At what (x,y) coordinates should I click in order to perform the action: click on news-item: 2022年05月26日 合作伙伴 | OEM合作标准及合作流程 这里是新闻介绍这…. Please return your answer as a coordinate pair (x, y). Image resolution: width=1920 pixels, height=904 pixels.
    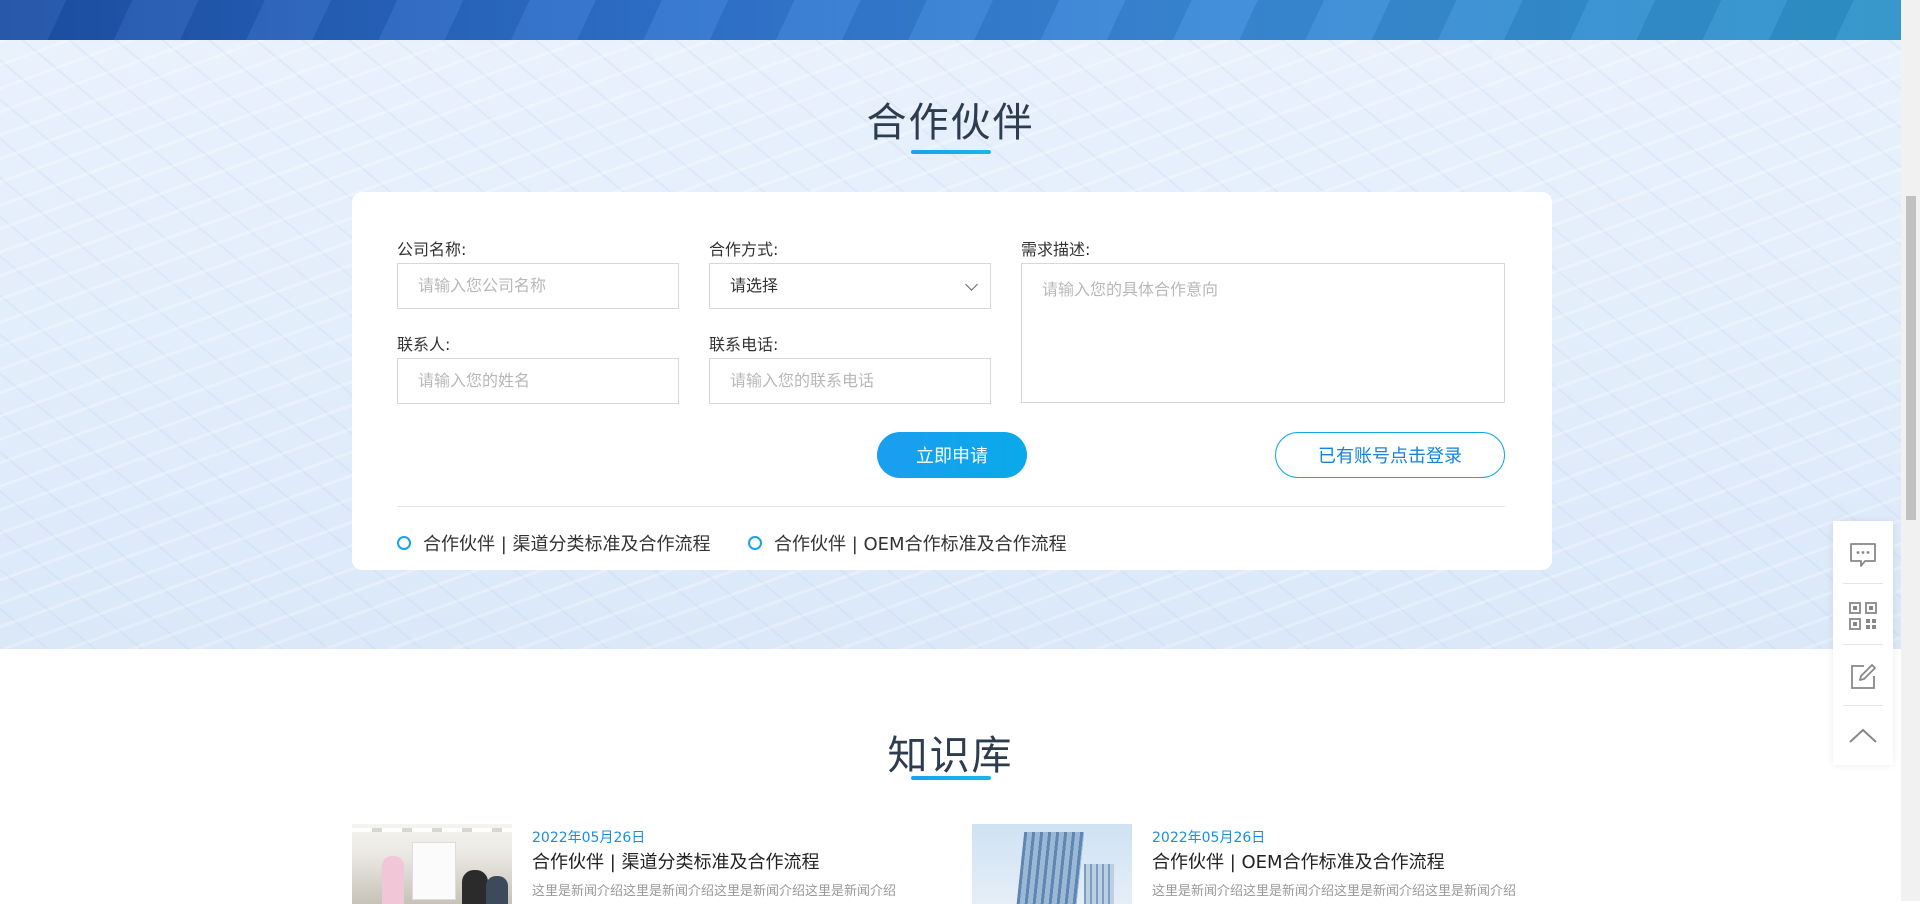
    Looking at the image, I should click on (1272, 864).